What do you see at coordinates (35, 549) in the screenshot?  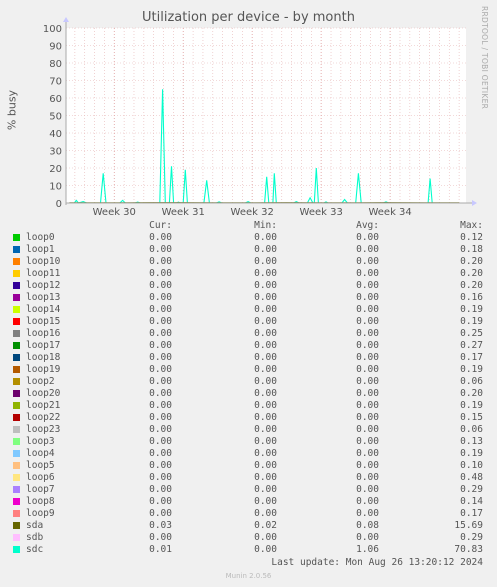 I see `legend-name: sdc` at bounding box center [35, 549].